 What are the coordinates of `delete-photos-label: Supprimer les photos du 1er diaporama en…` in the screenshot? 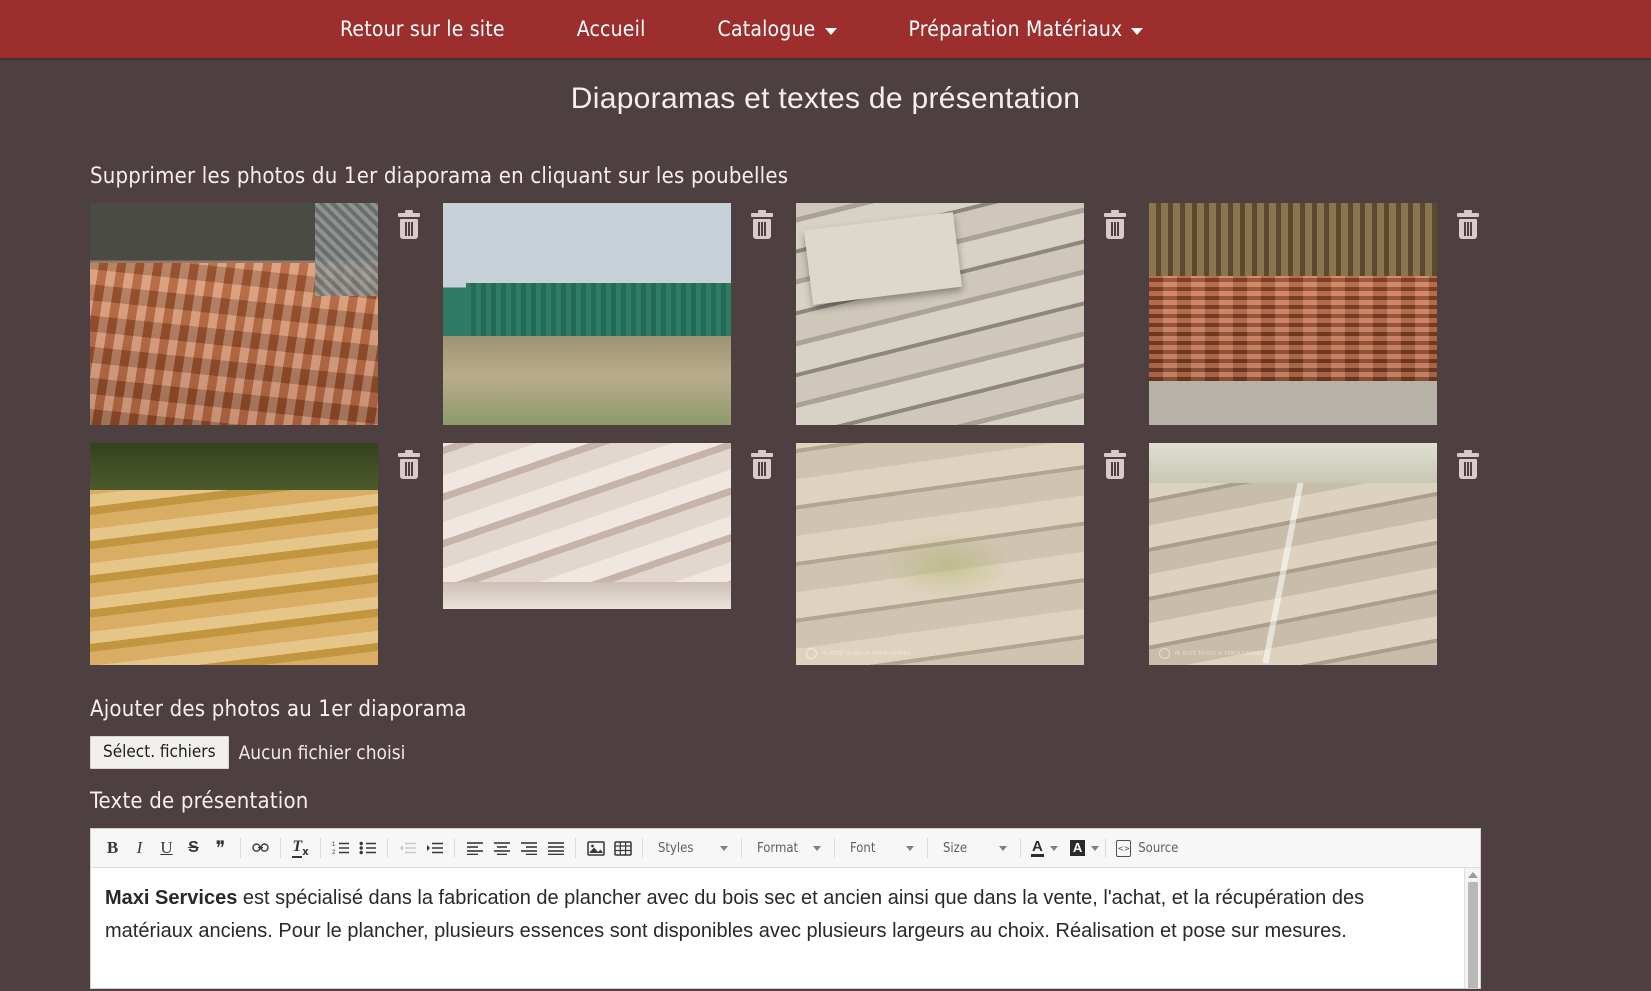 It's located at (439, 176).